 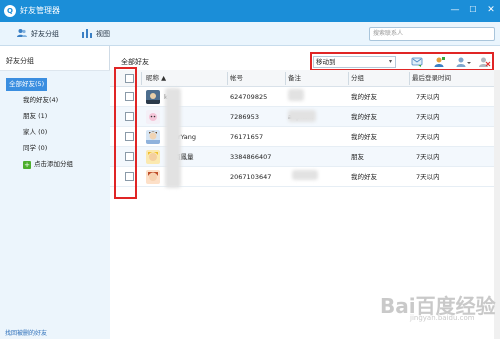 I want to click on sidebar-item-classmates: 同学 (0), so click(x=35, y=148).